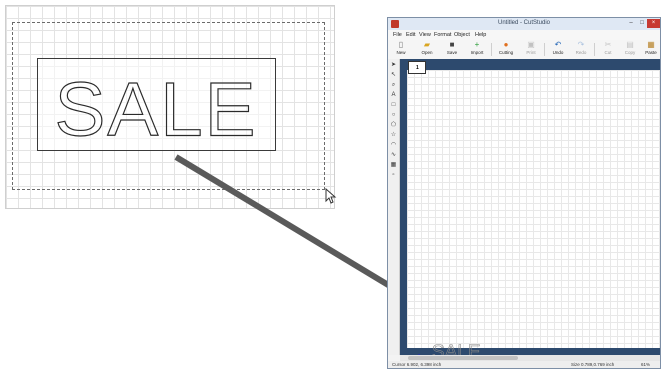  I want to click on print-button: ▣ Print, so click(531, 49).